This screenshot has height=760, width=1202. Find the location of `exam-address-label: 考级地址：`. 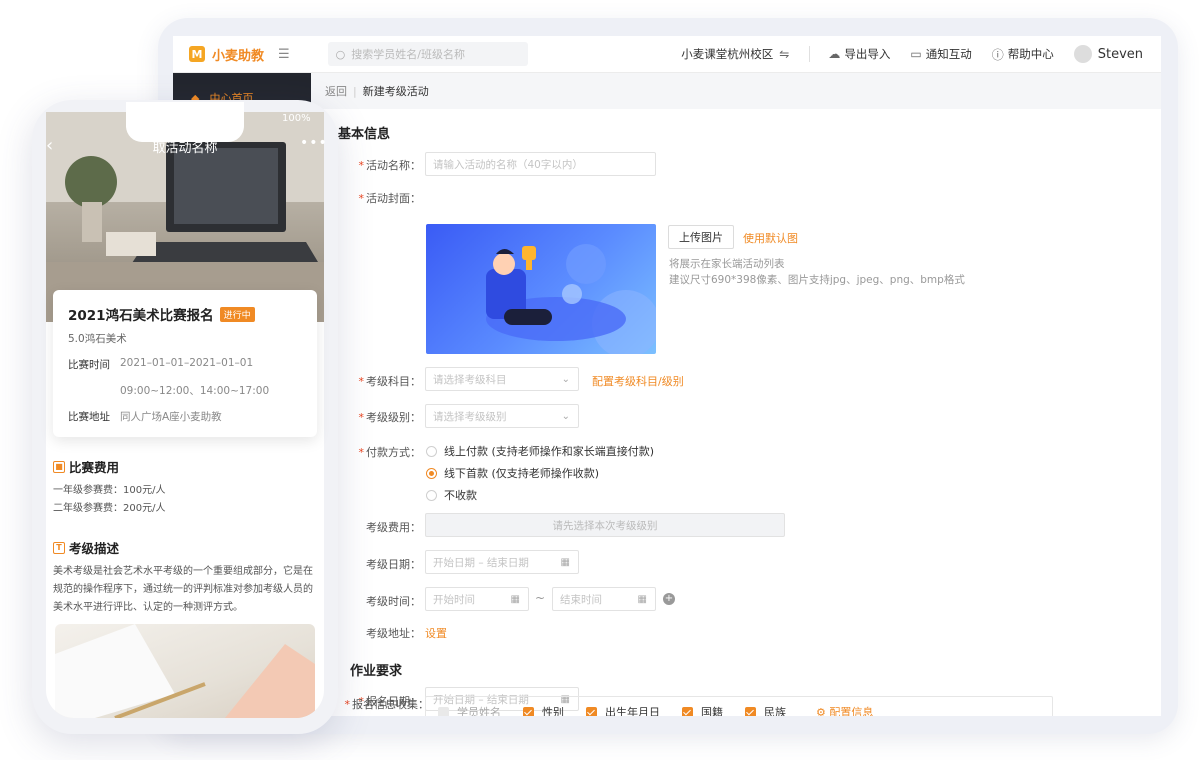

exam-address-label: 考级地址： is located at coordinates (393, 633).